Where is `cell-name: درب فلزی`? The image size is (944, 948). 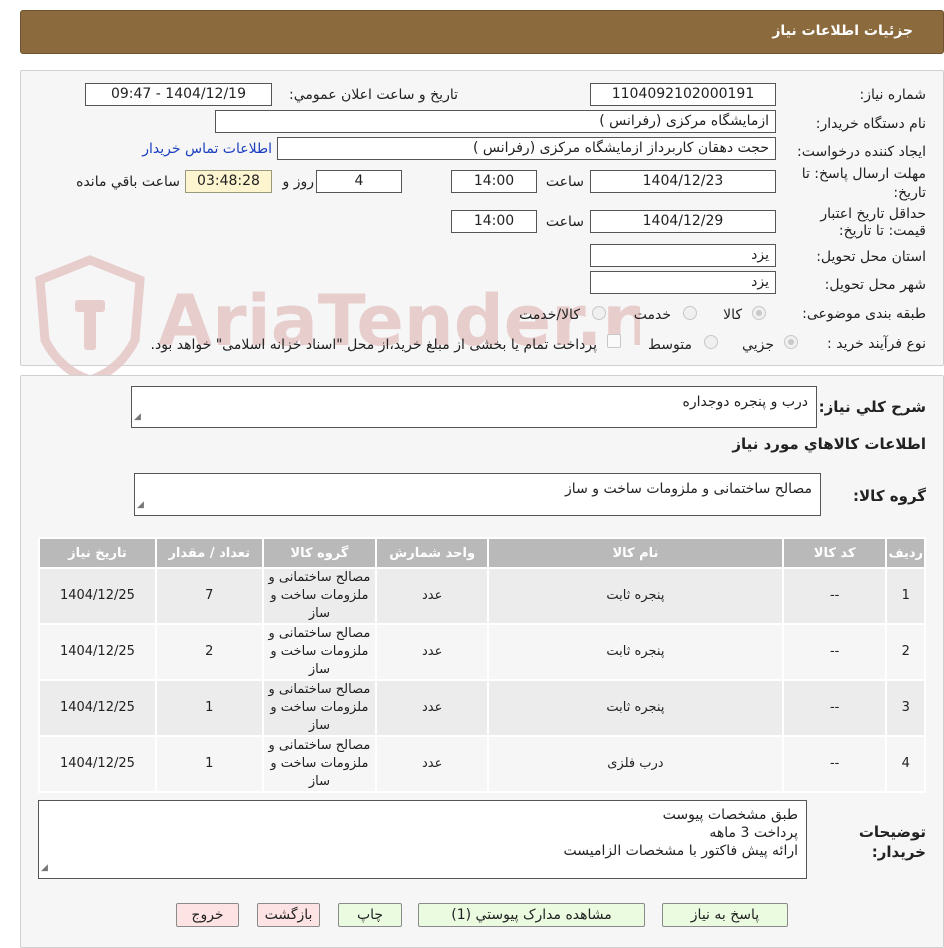 cell-name: درب فلزی is located at coordinates (635, 764).